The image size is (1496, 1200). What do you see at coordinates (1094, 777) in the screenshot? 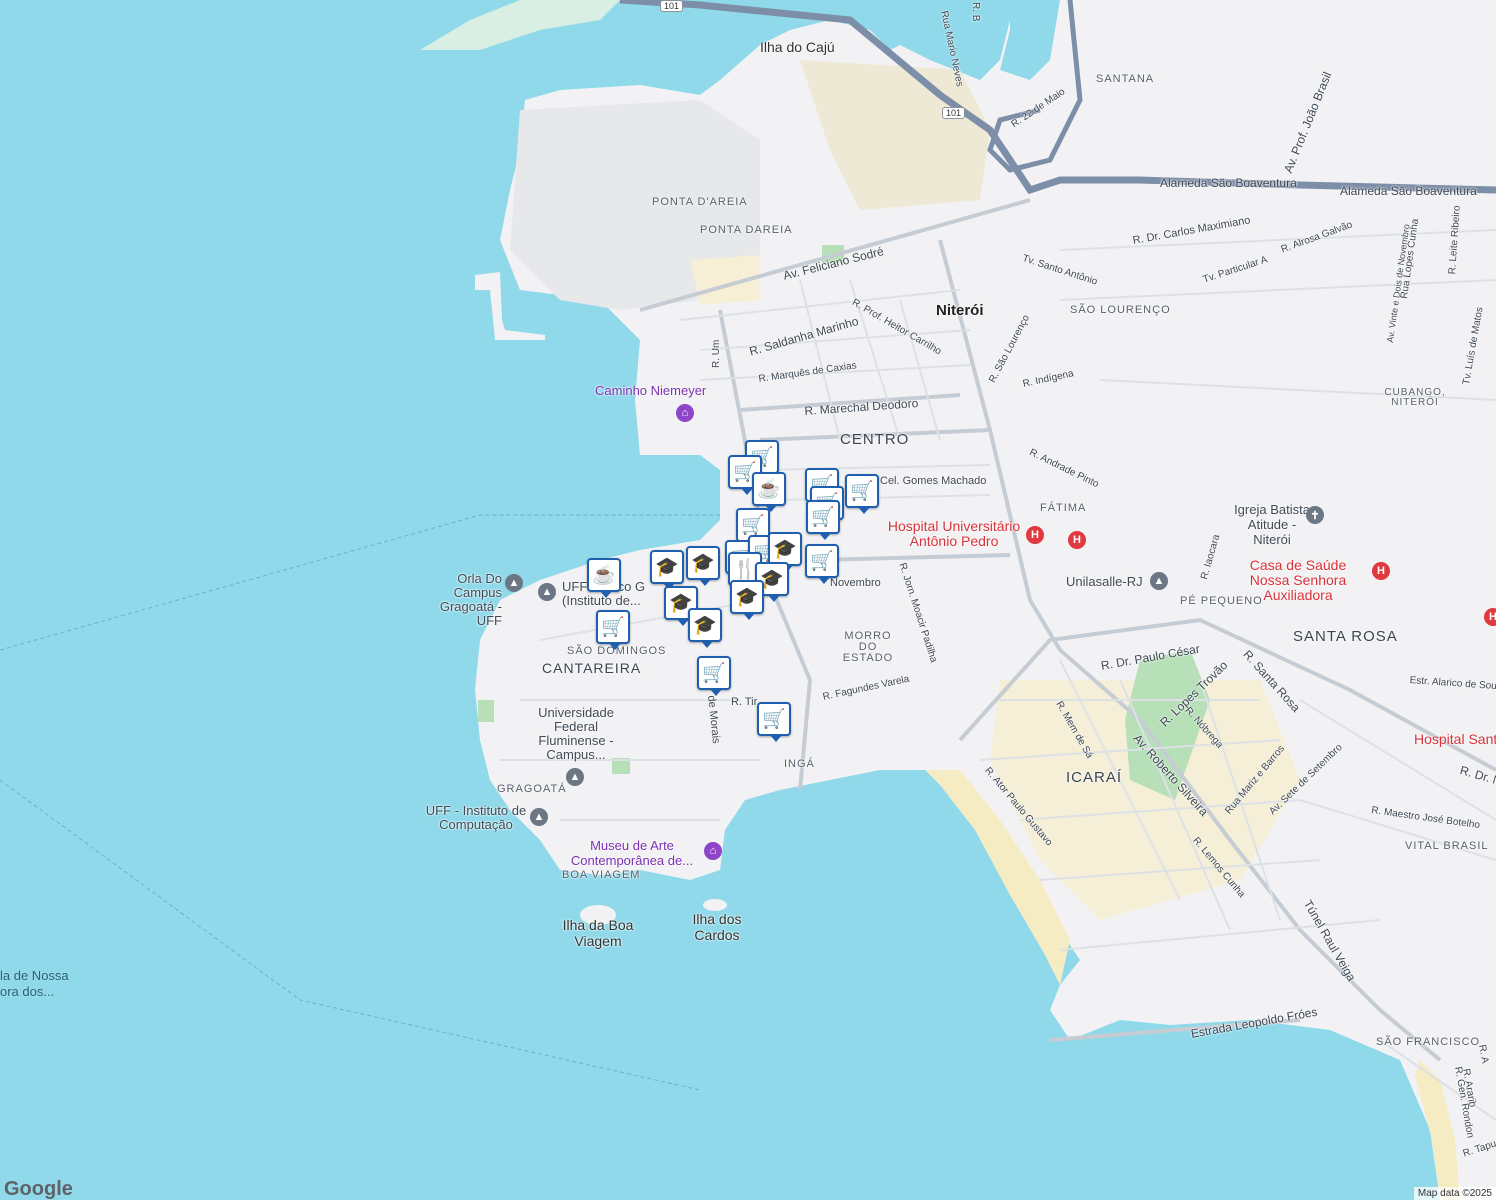
I see `district-label-icarai: ICARAÍ` at bounding box center [1094, 777].